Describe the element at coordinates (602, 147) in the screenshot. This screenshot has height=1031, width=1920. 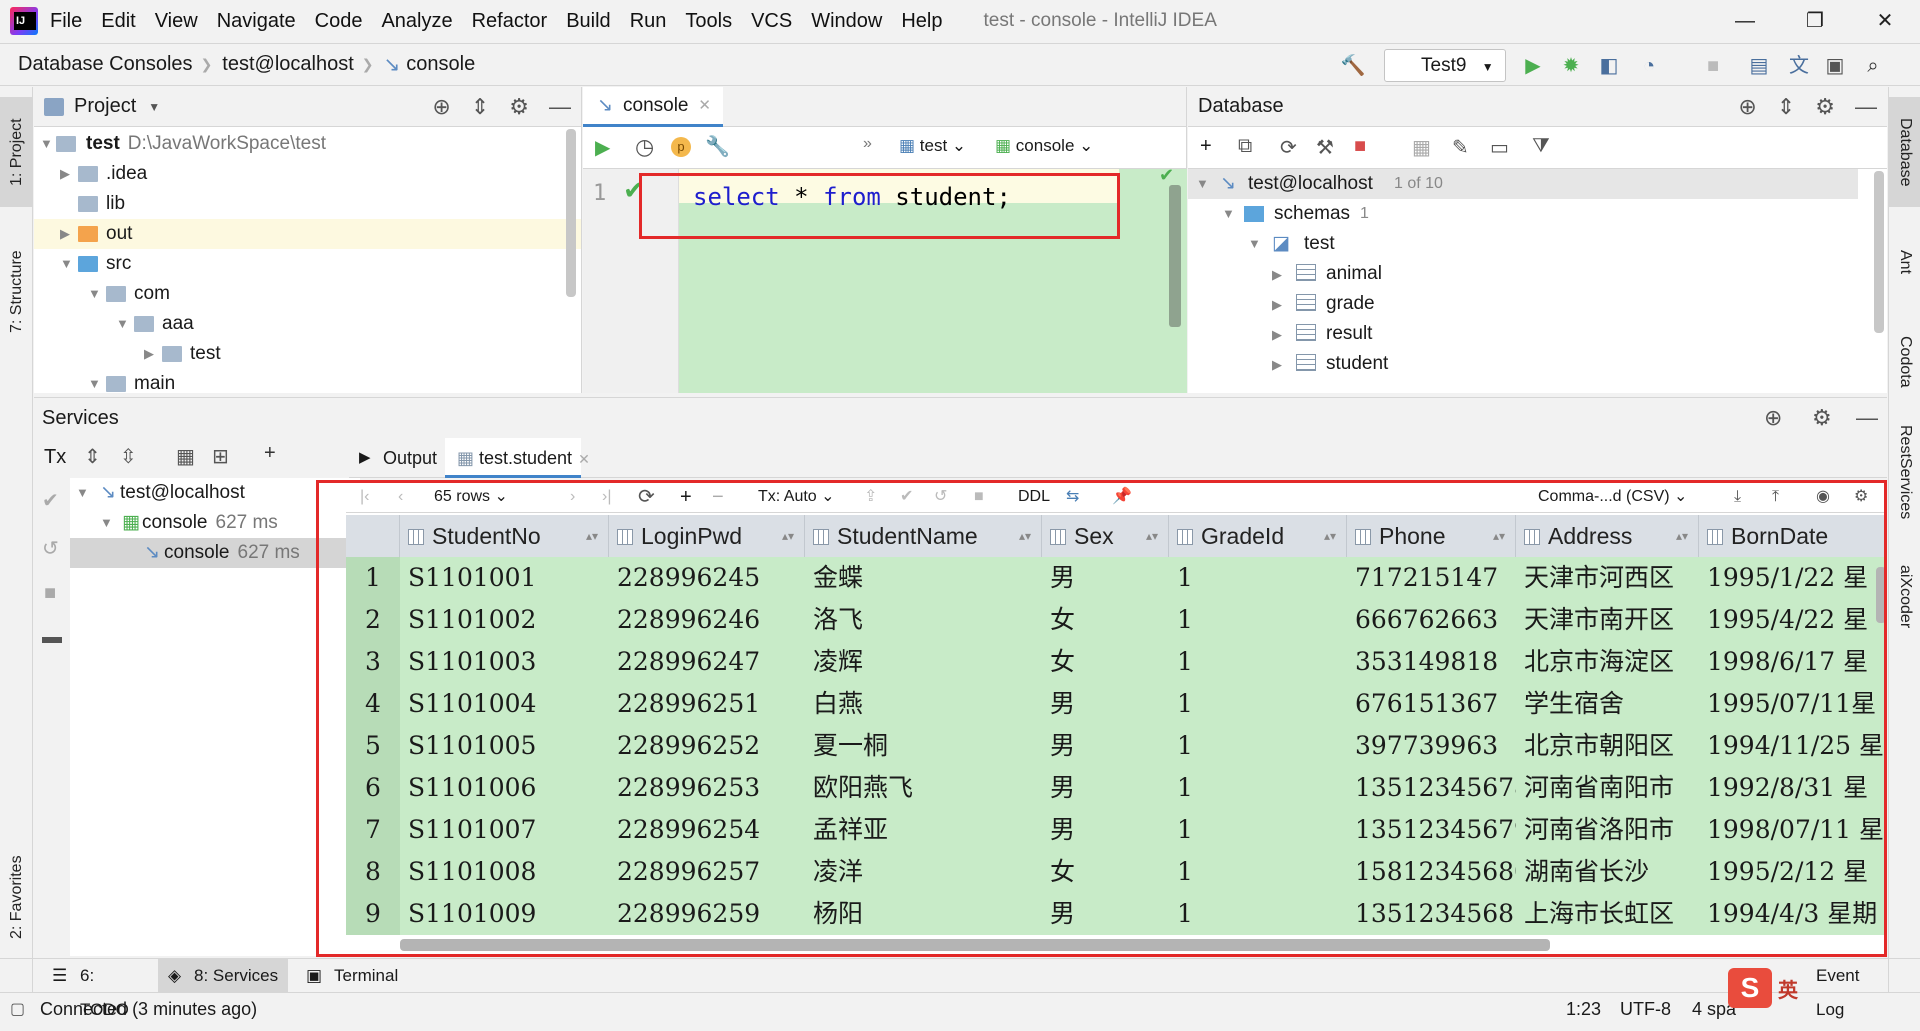
I see `execute-icon: ▶` at that location.